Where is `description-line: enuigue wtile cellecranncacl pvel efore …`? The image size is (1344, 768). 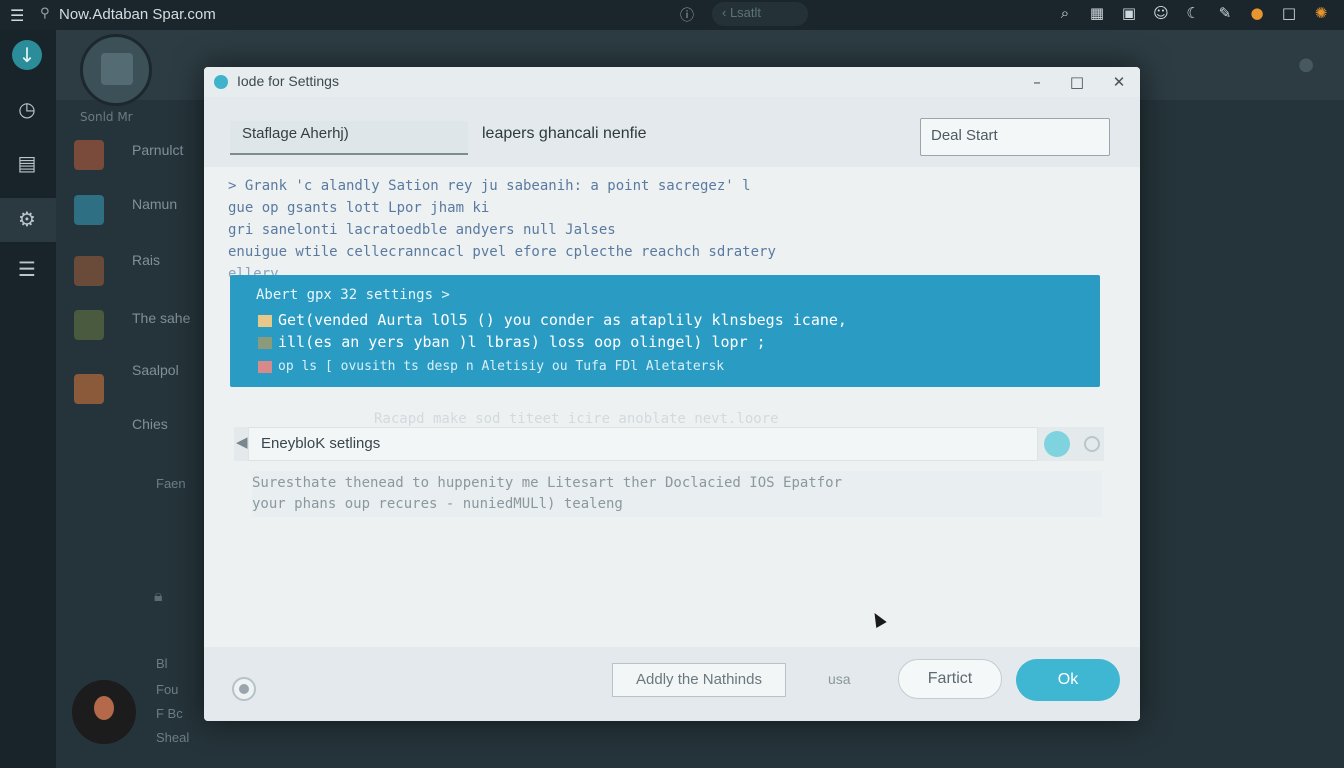
description-line: enuigue wtile cellecranncacl pvel efore … is located at coordinates (502, 252).